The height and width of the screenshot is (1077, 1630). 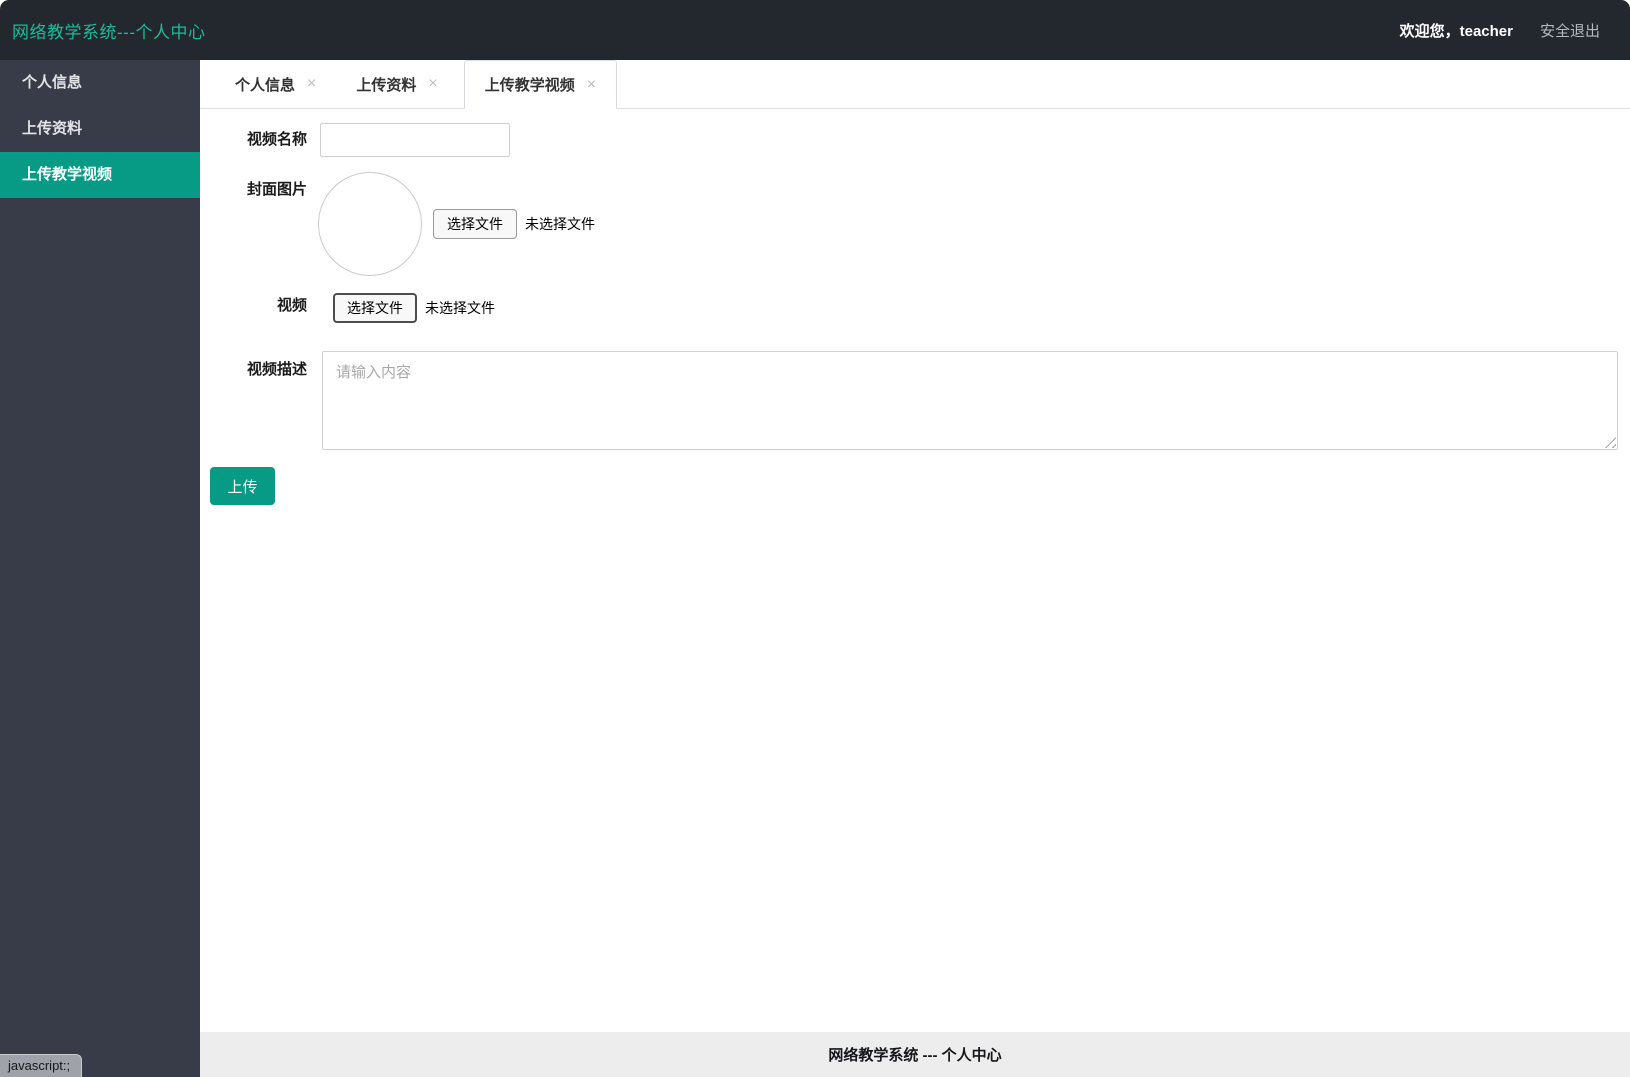 What do you see at coordinates (276, 369) in the screenshot?
I see `video-description-label: 视频描述` at bounding box center [276, 369].